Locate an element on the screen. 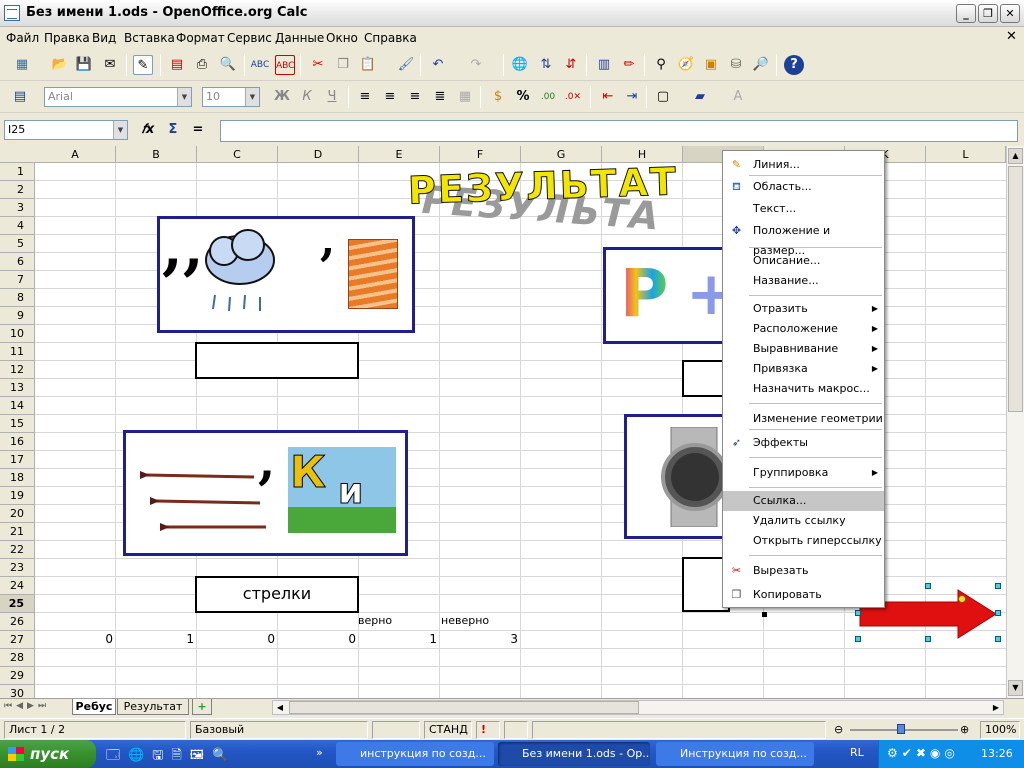 This screenshot has width=1024, height=768. sort-ascending-icon: ⇅ is located at coordinates (546, 65).